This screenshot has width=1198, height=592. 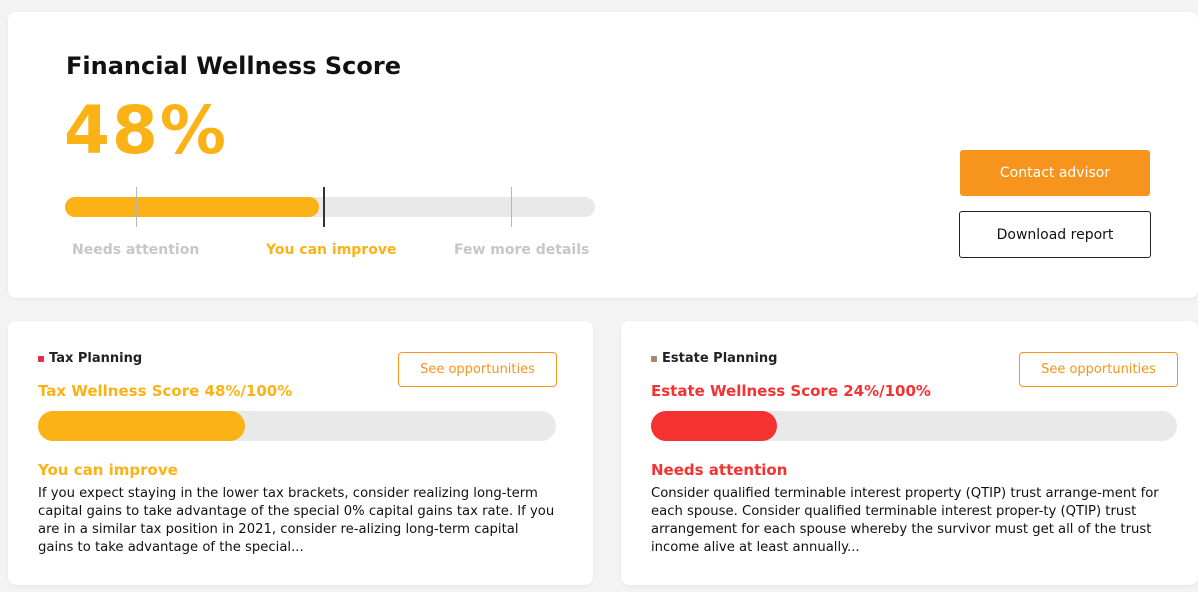 I want to click on tax-see-opportunities-button: See opportunities, so click(x=477, y=369).